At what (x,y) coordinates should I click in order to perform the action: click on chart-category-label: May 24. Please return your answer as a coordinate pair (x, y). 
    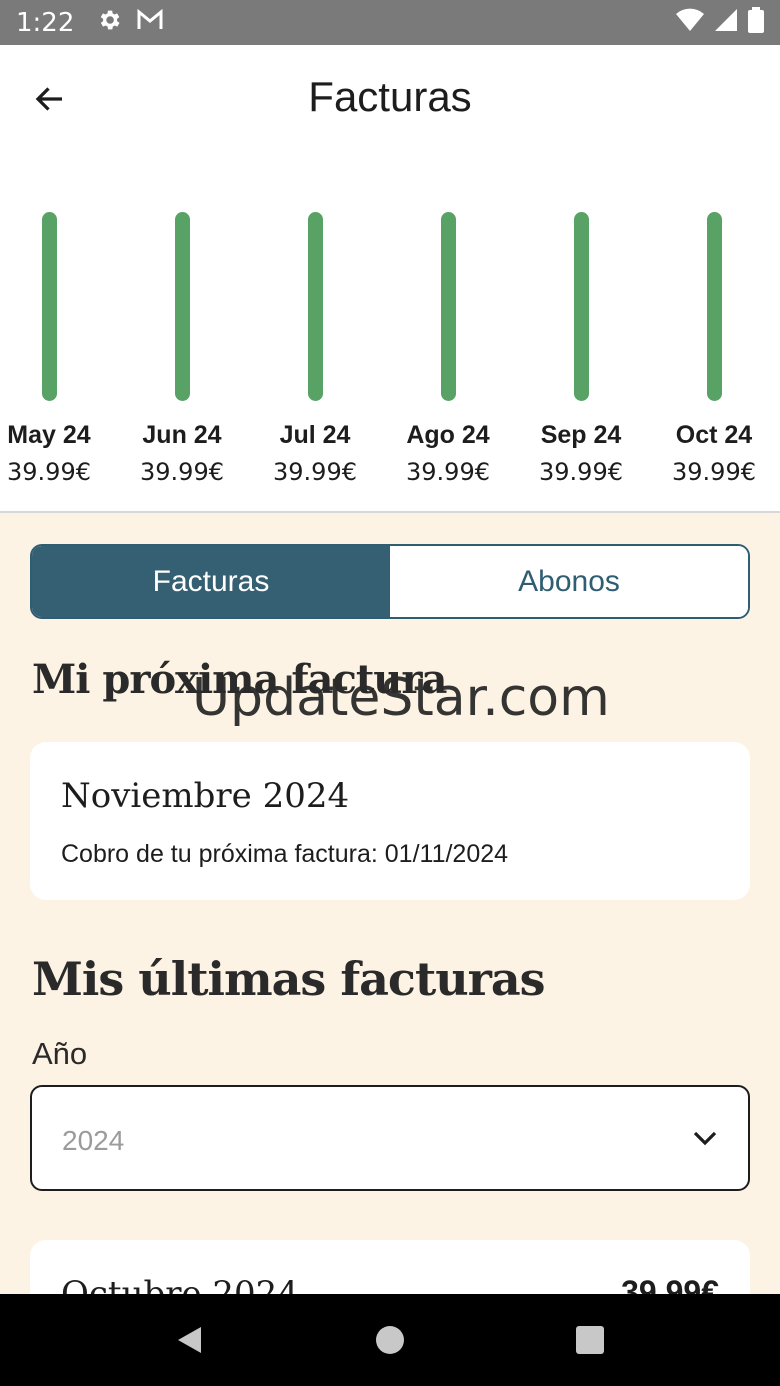
    Looking at the image, I should click on (49, 435).